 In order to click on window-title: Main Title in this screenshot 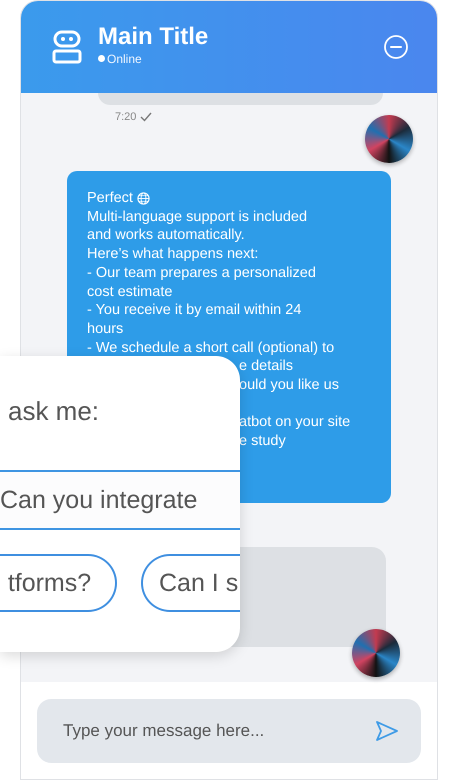, I will do `click(154, 36)`.